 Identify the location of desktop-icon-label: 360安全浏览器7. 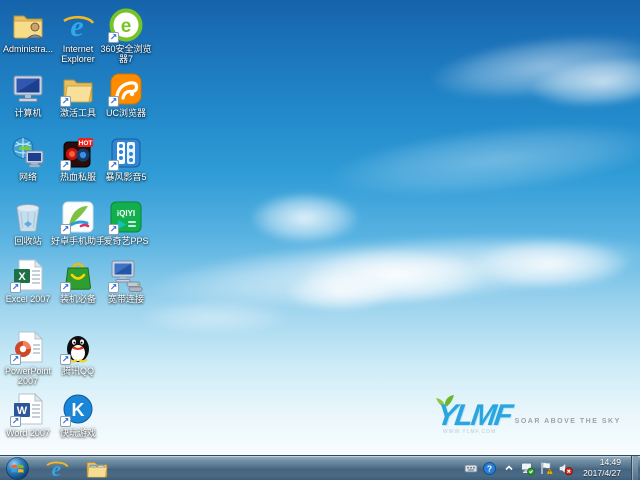
(126, 54).